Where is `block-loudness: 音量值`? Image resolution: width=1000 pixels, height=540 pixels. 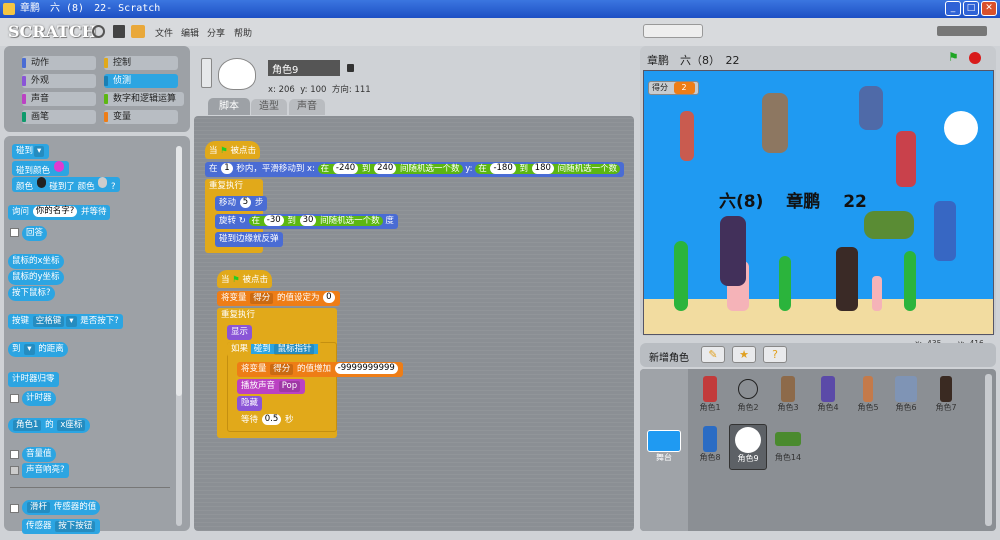
block-loudness: 音量值 is located at coordinates (39, 454).